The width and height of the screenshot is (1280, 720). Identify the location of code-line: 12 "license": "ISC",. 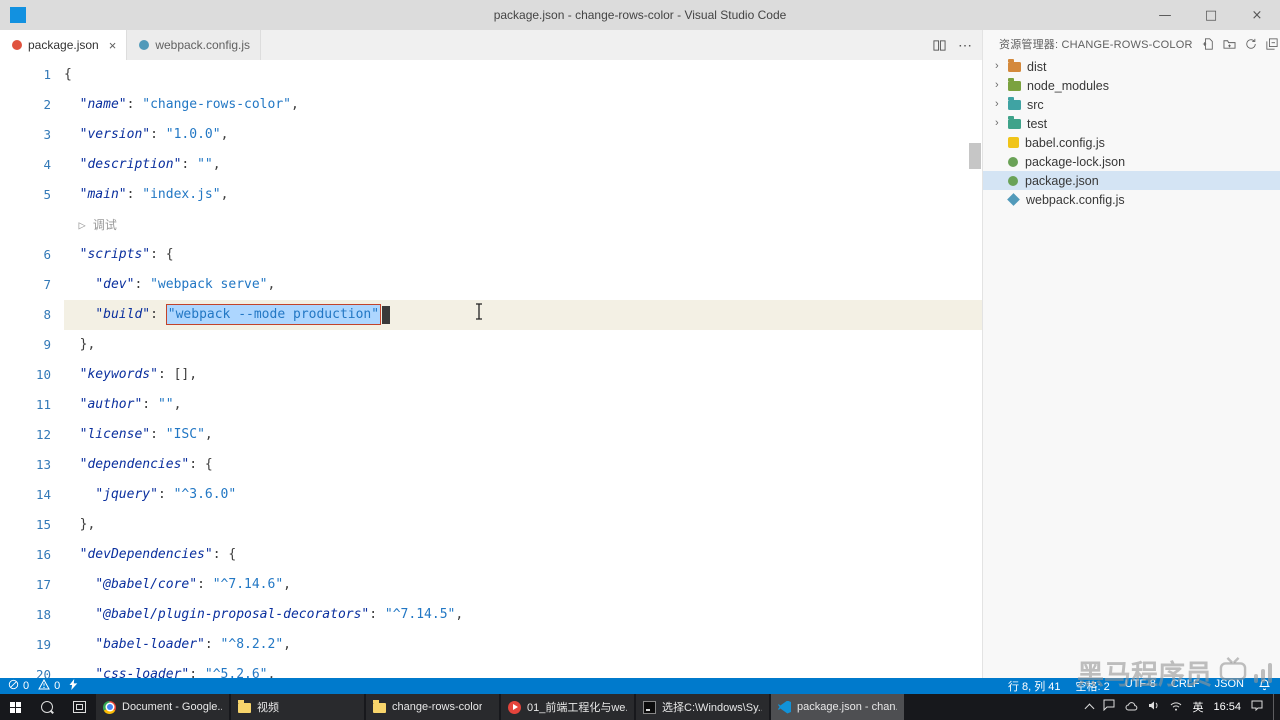
(491, 435).